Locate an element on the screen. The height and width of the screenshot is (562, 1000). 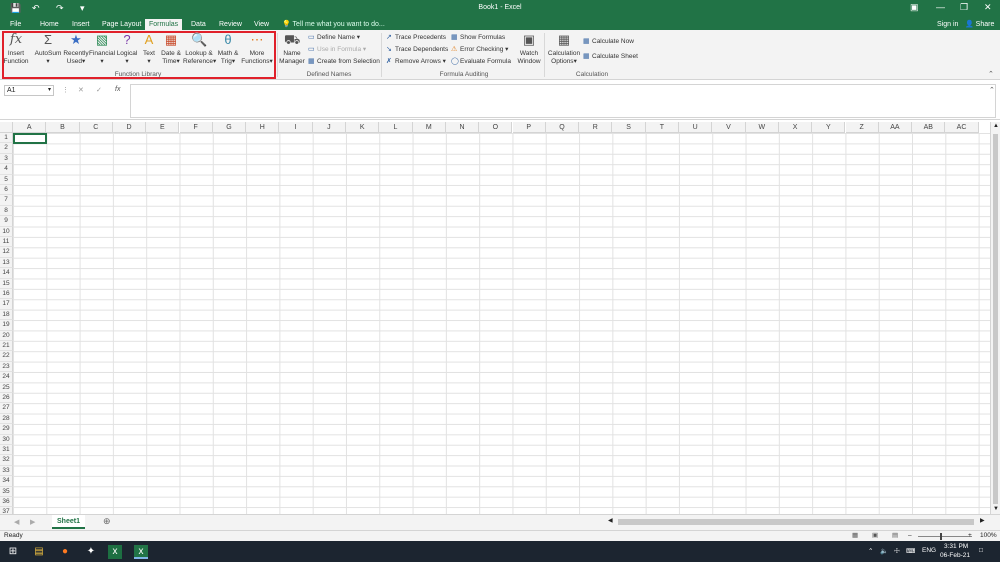
minimize-icon: — is located at coordinates (940, 7).